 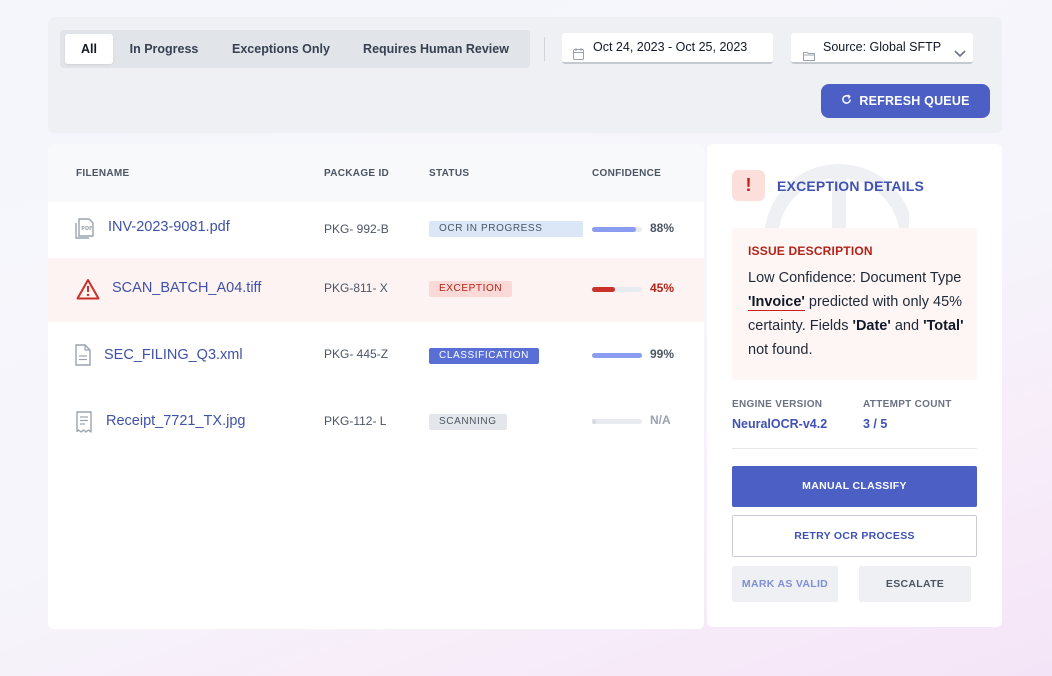 I want to click on tab-all: All, so click(x=89, y=49).